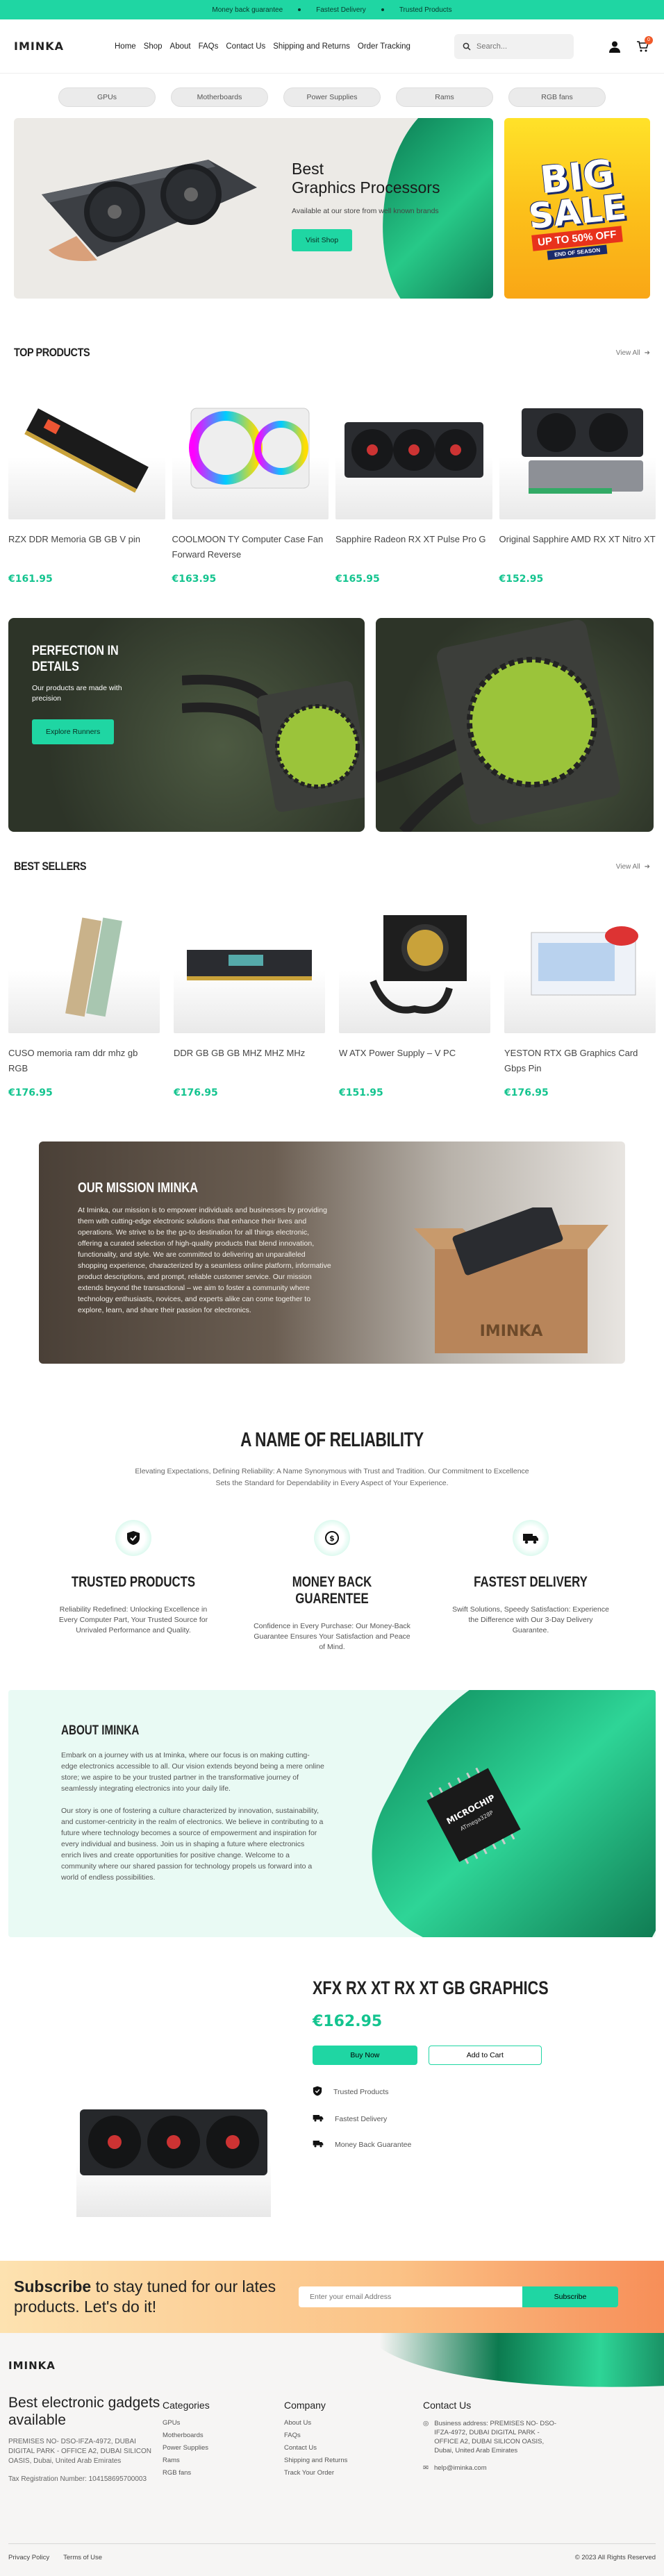 Image resolution: width=664 pixels, height=2576 pixels. What do you see at coordinates (187, 2405) in the screenshot?
I see `footer-categories-title: Categories` at bounding box center [187, 2405].